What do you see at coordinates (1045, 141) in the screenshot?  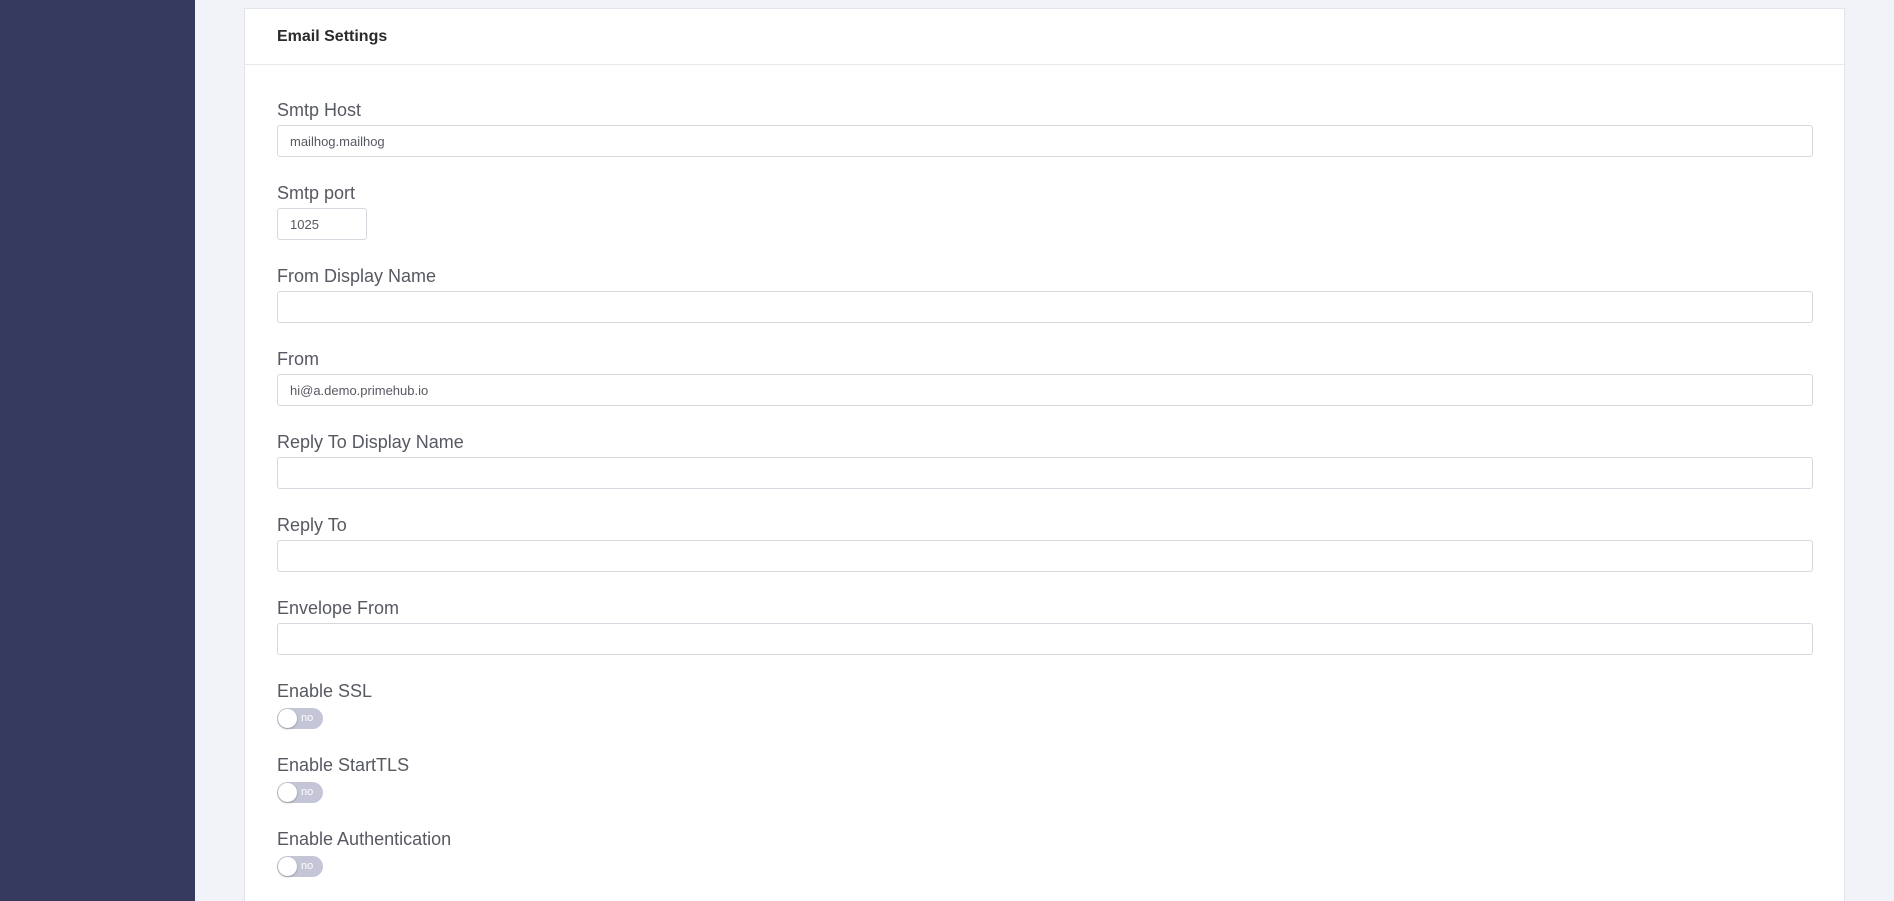 I see `smtp-host-input` at bounding box center [1045, 141].